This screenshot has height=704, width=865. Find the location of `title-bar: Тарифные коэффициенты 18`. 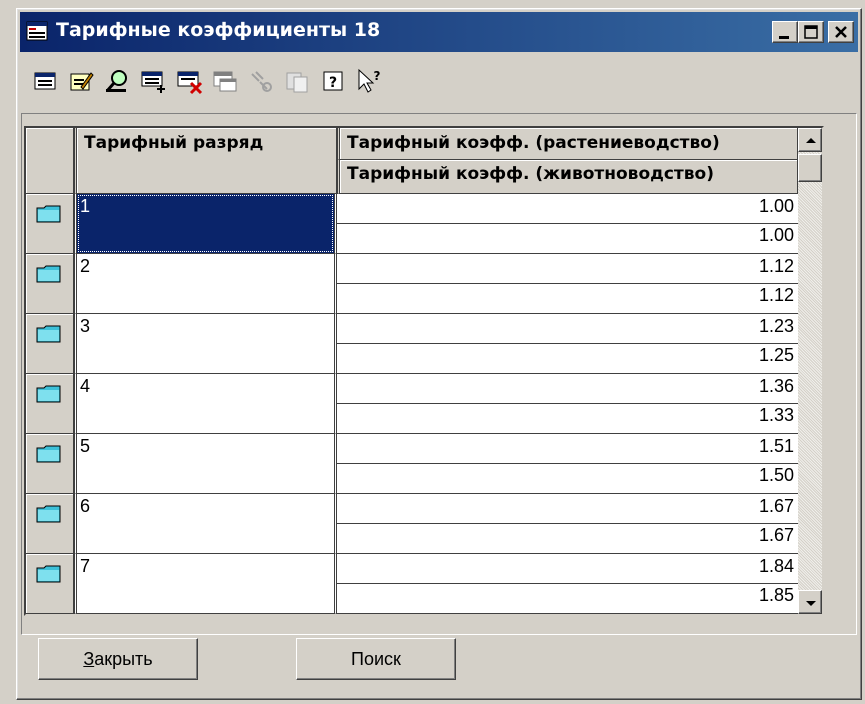

title-bar: Тарифные коэффициенты 18 is located at coordinates (439, 32).